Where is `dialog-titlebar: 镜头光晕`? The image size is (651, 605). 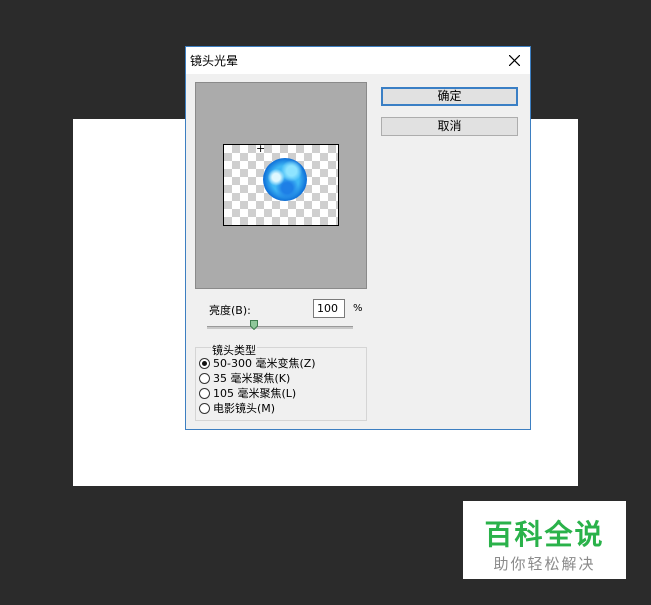
dialog-titlebar: 镜头光晕 is located at coordinates (358, 60).